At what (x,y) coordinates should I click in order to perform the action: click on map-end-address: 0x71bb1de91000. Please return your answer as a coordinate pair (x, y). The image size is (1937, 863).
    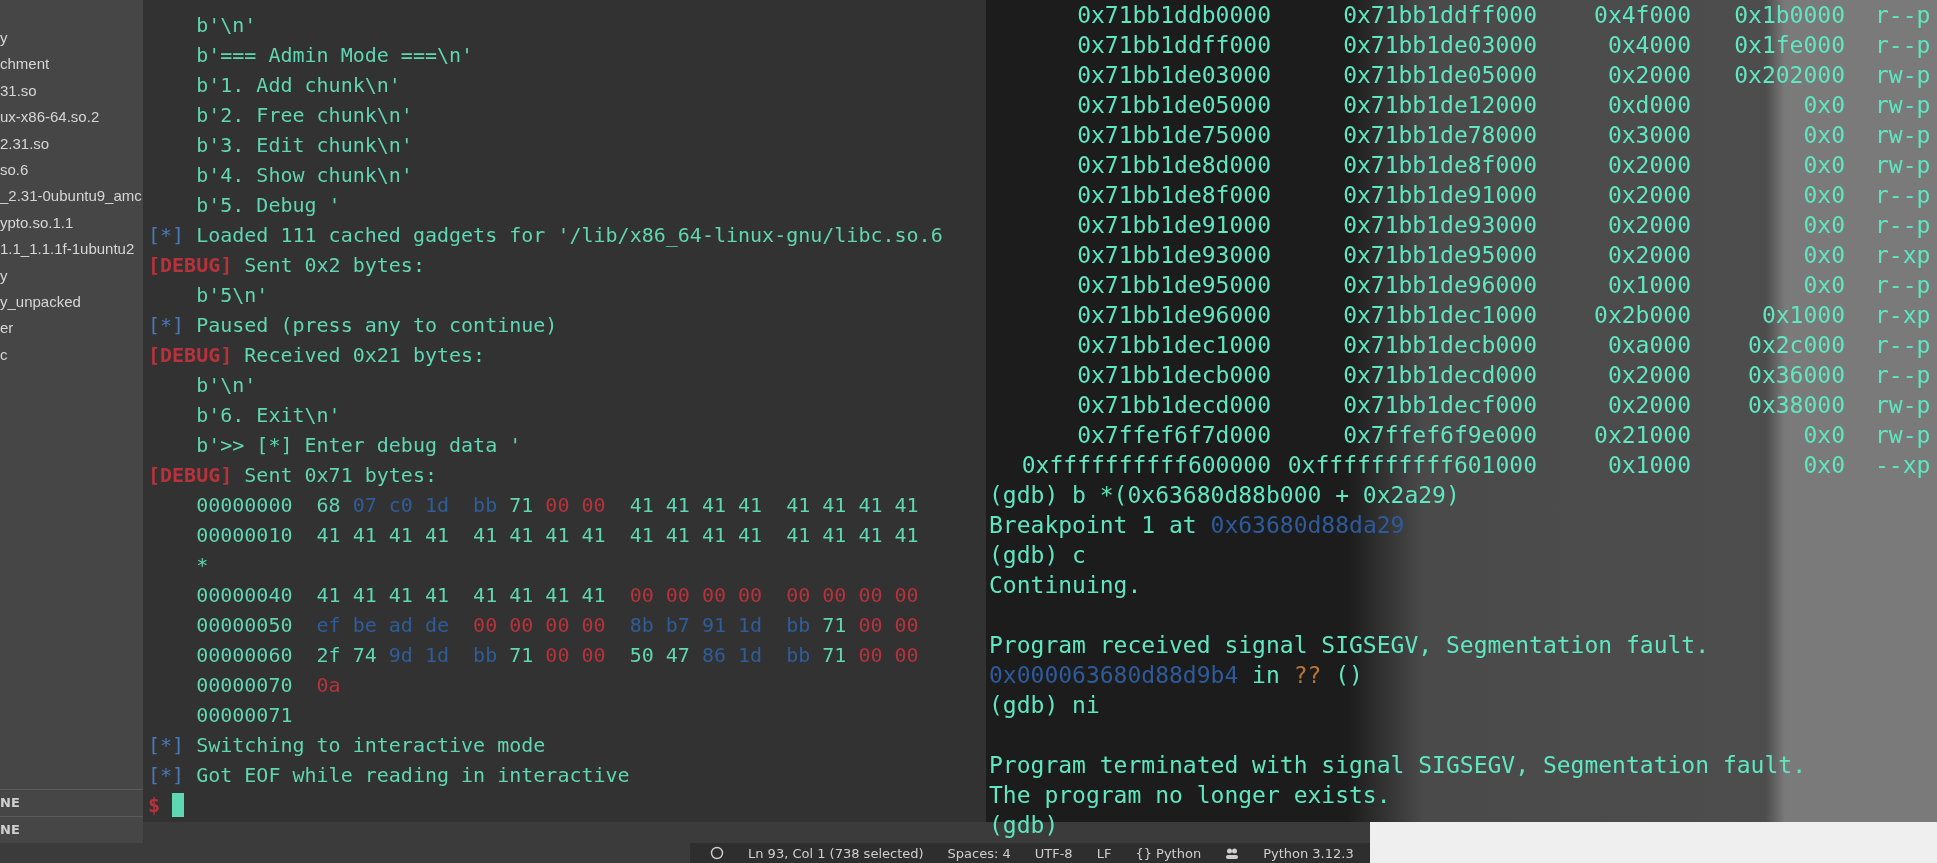
    Looking at the image, I should click on (1440, 195).